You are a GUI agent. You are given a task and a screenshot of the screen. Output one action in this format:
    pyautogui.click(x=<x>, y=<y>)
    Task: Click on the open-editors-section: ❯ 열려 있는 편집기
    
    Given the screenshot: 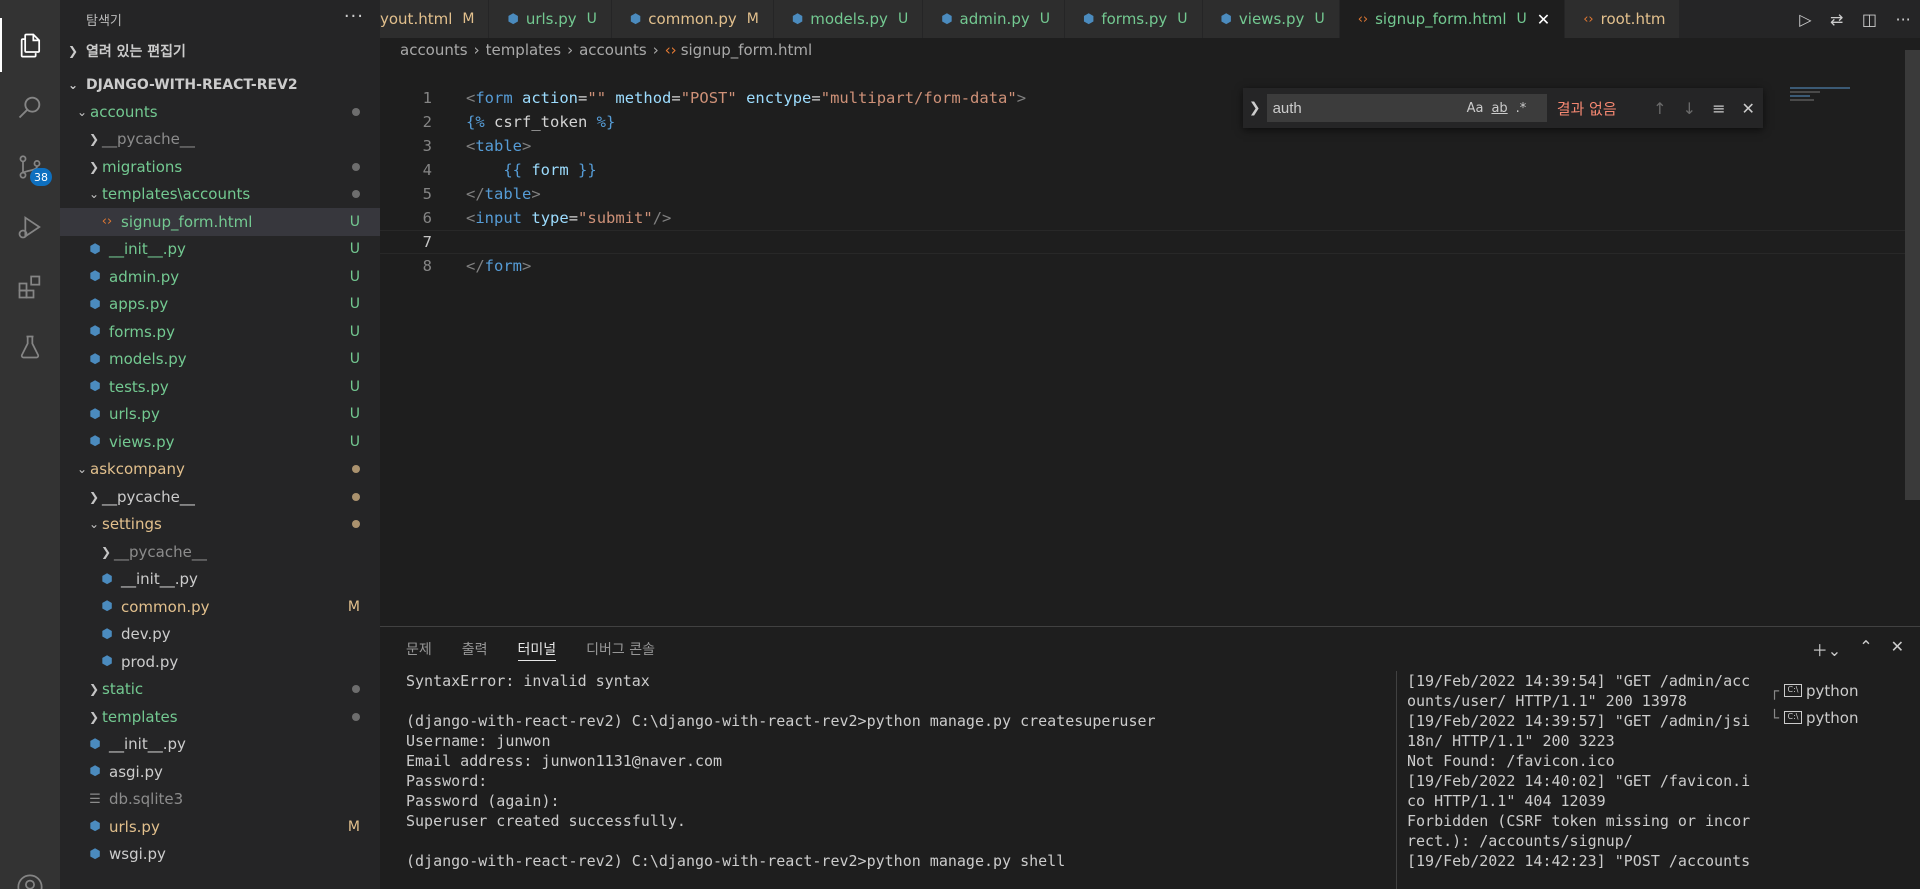 What is the action you would take?
    pyautogui.click(x=220, y=51)
    